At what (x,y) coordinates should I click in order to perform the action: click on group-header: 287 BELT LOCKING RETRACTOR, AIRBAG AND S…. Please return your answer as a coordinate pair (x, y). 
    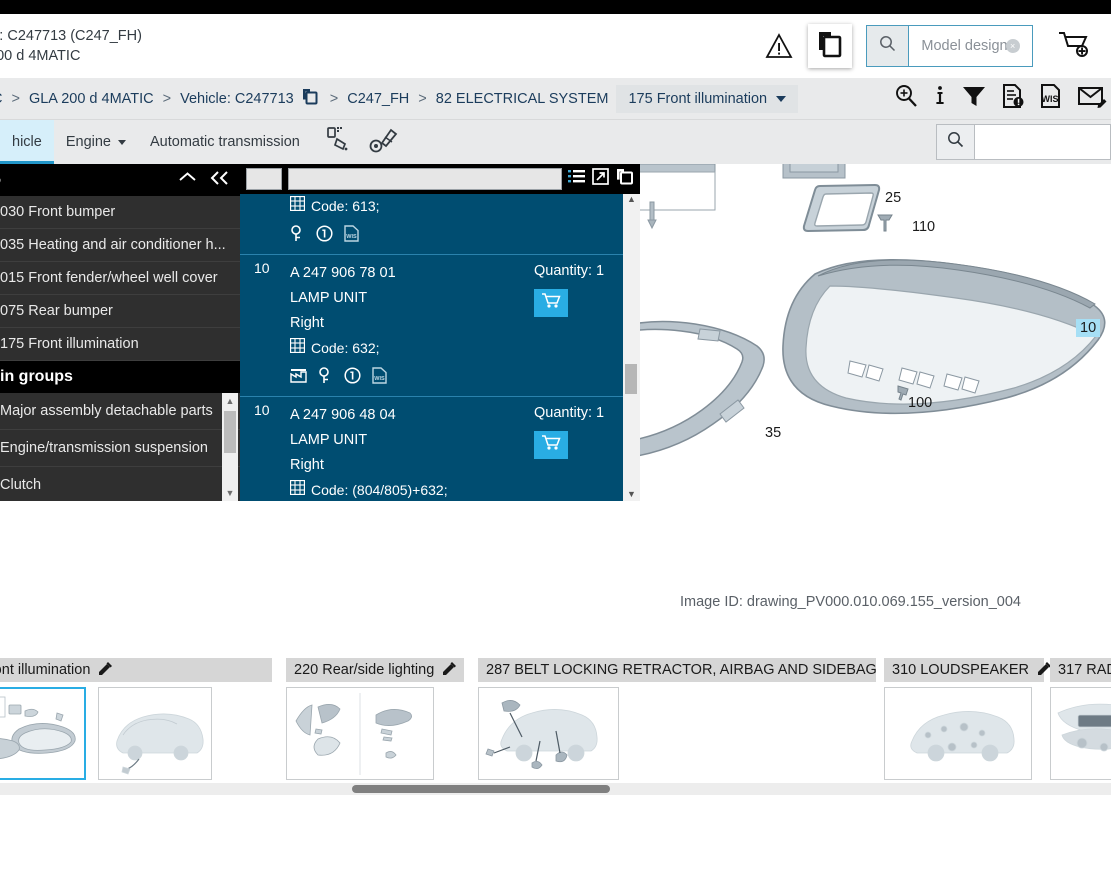
    Looking at the image, I should click on (688, 670).